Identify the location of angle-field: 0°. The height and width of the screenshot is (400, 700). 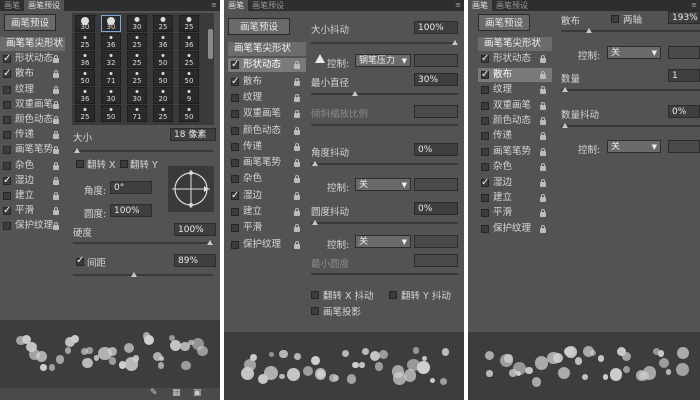
(131, 187).